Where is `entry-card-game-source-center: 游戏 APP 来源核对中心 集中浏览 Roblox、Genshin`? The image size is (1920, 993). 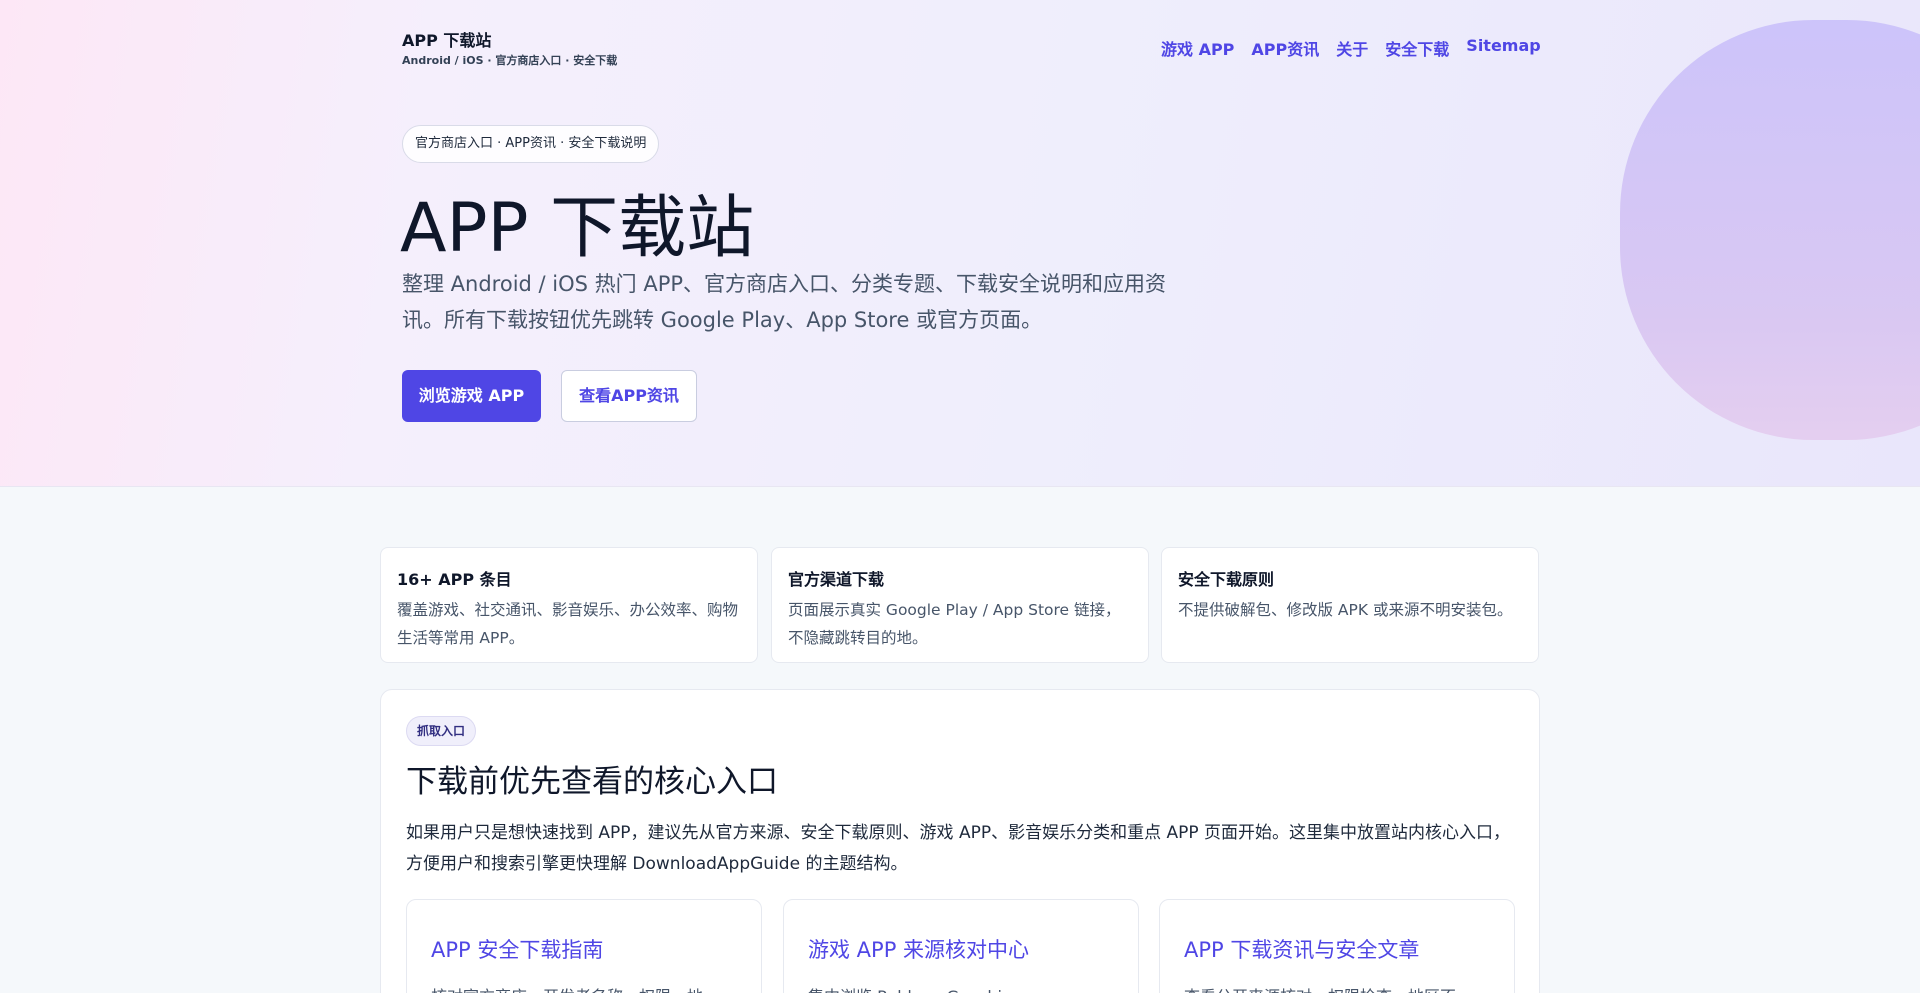
entry-card-game-source-center: 游戏 APP 来源核对中心 集中浏览 Roblox、Genshin is located at coordinates (961, 946).